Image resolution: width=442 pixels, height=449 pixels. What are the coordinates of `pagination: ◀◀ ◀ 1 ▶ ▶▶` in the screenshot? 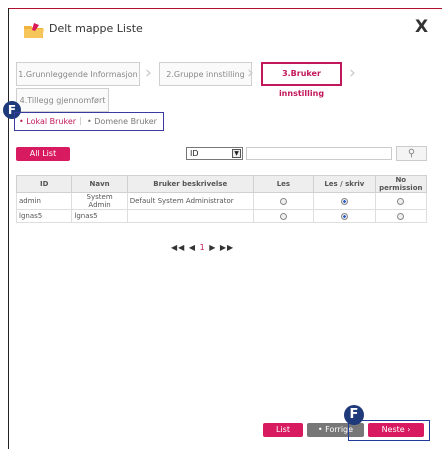 It's located at (202, 247).